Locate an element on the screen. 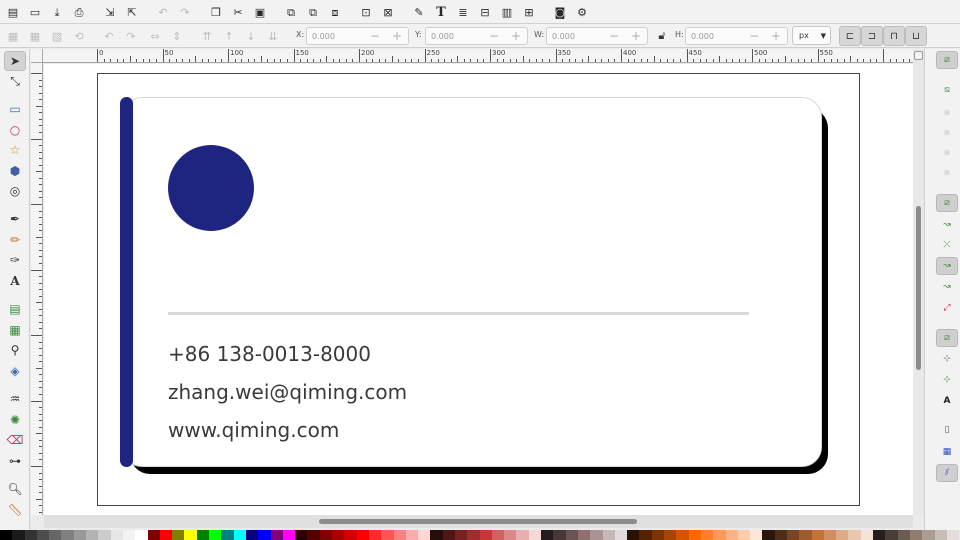 The width and height of the screenshot is (960, 540). document-properties-icon: ◙ is located at coordinates (560, 12).